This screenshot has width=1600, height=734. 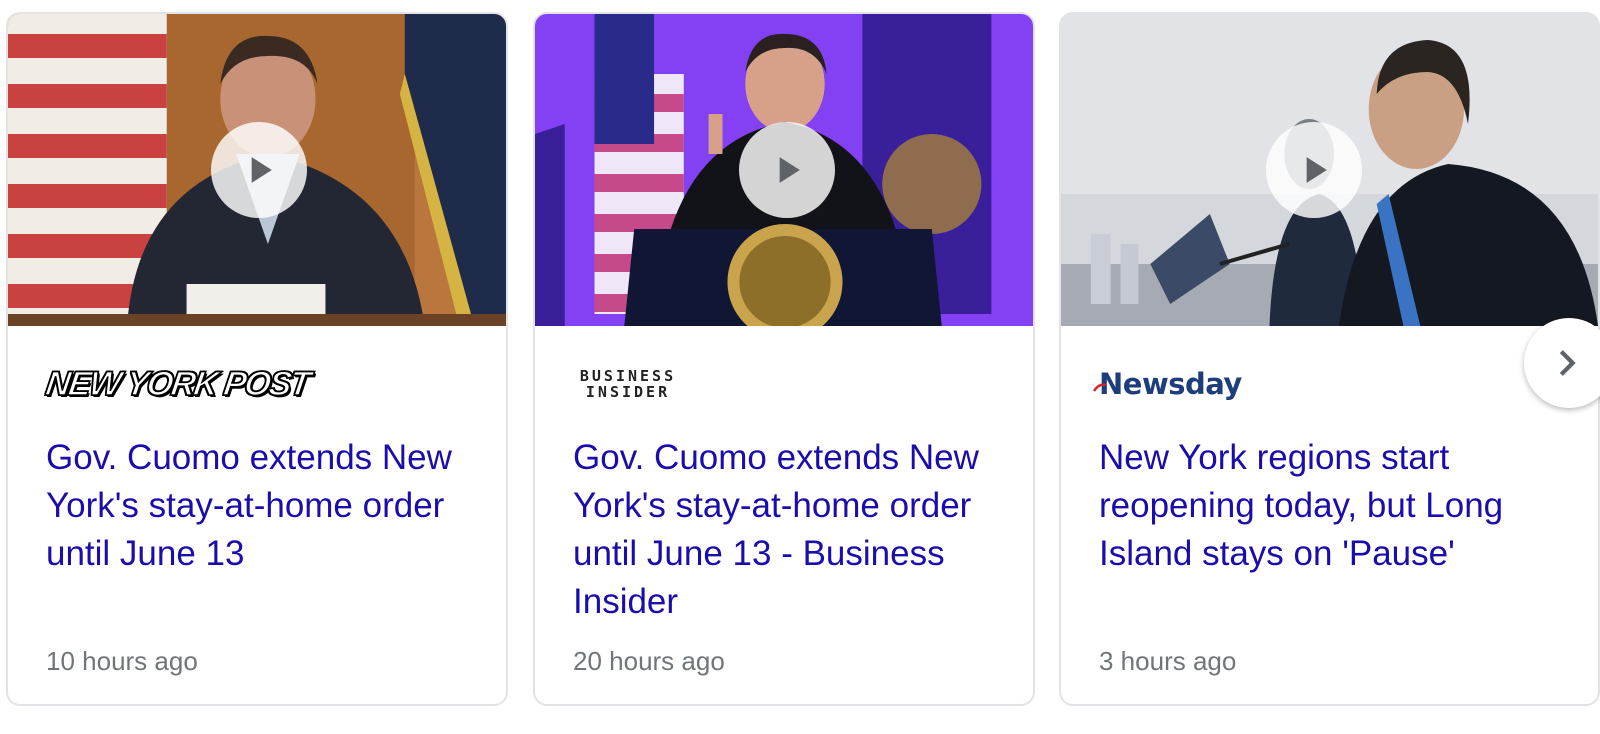 I want to click on source-name: Newsday, so click(x=1170, y=384).